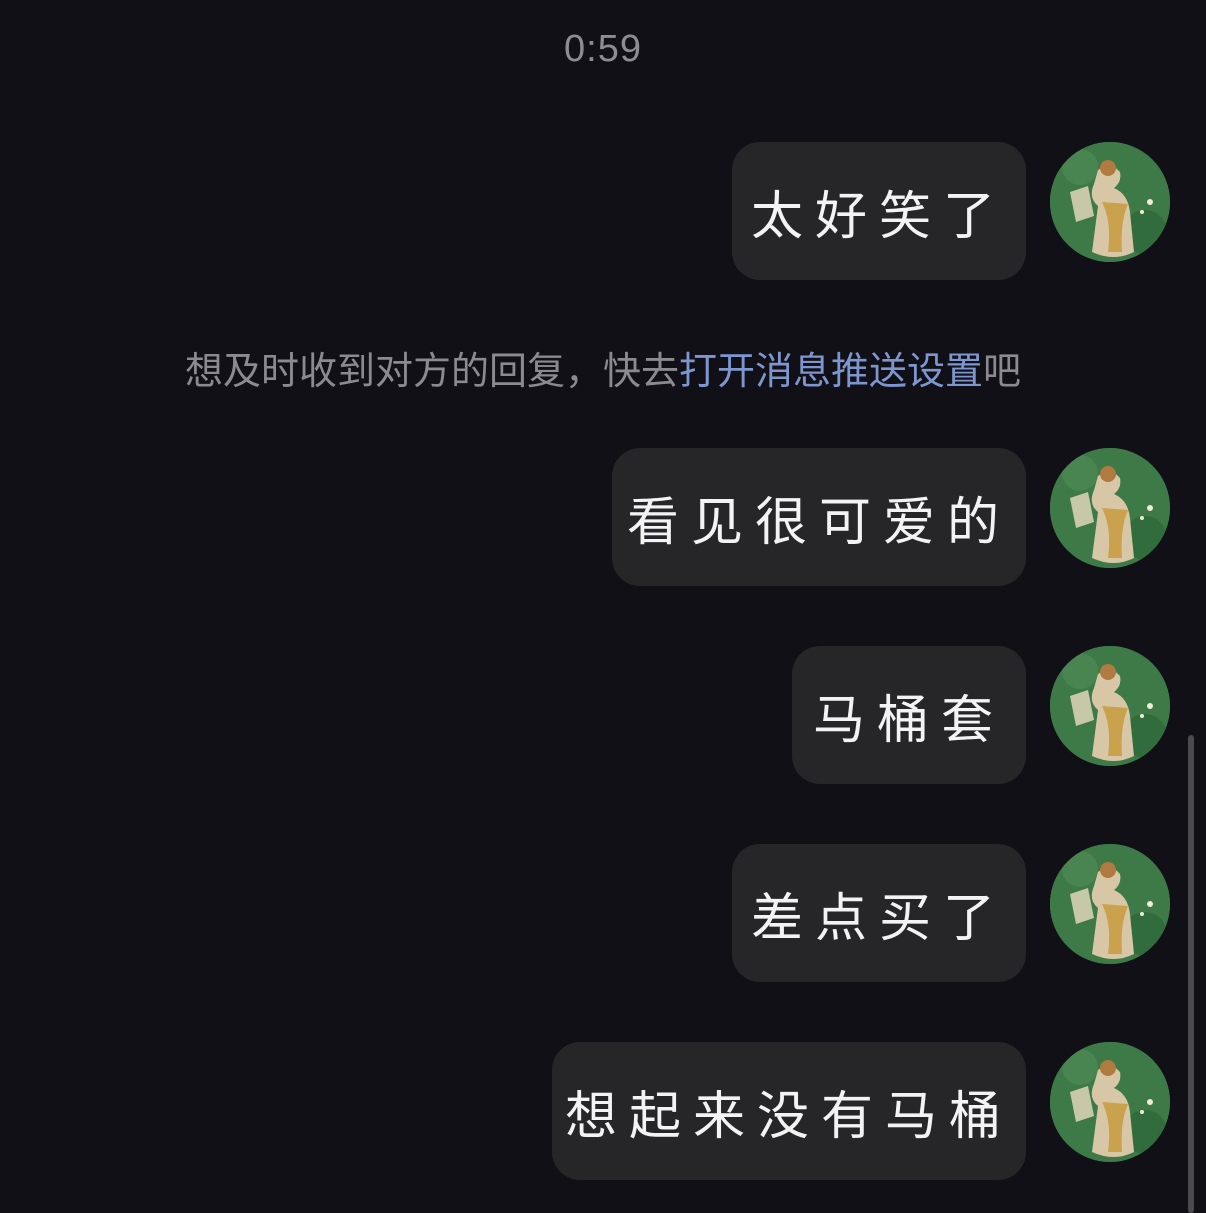  What do you see at coordinates (831, 371) in the screenshot?
I see `open-push-settings-link: 打开消息推送设置` at bounding box center [831, 371].